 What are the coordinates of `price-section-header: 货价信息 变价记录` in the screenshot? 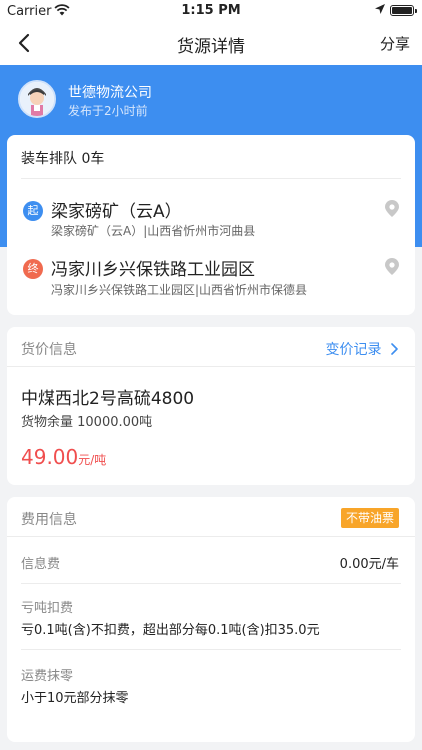 It's located at (211, 347).